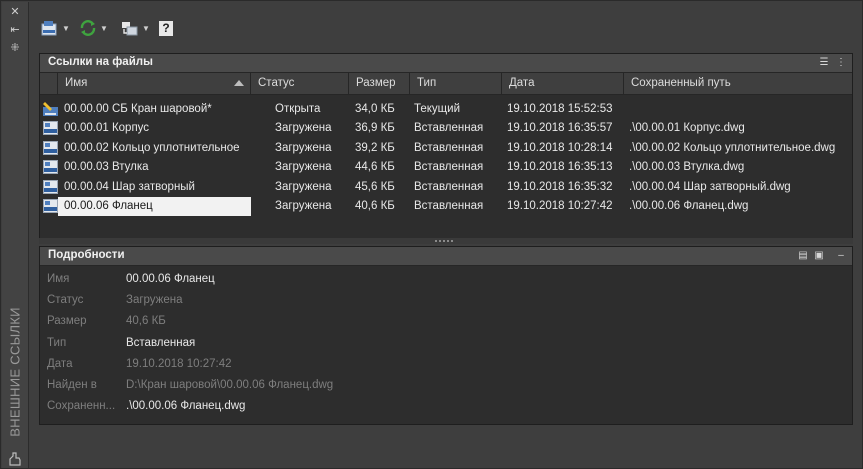 This screenshot has width=863, height=469. I want to click on cell-name: 00.00.01 Корпус, so click(107, 128).